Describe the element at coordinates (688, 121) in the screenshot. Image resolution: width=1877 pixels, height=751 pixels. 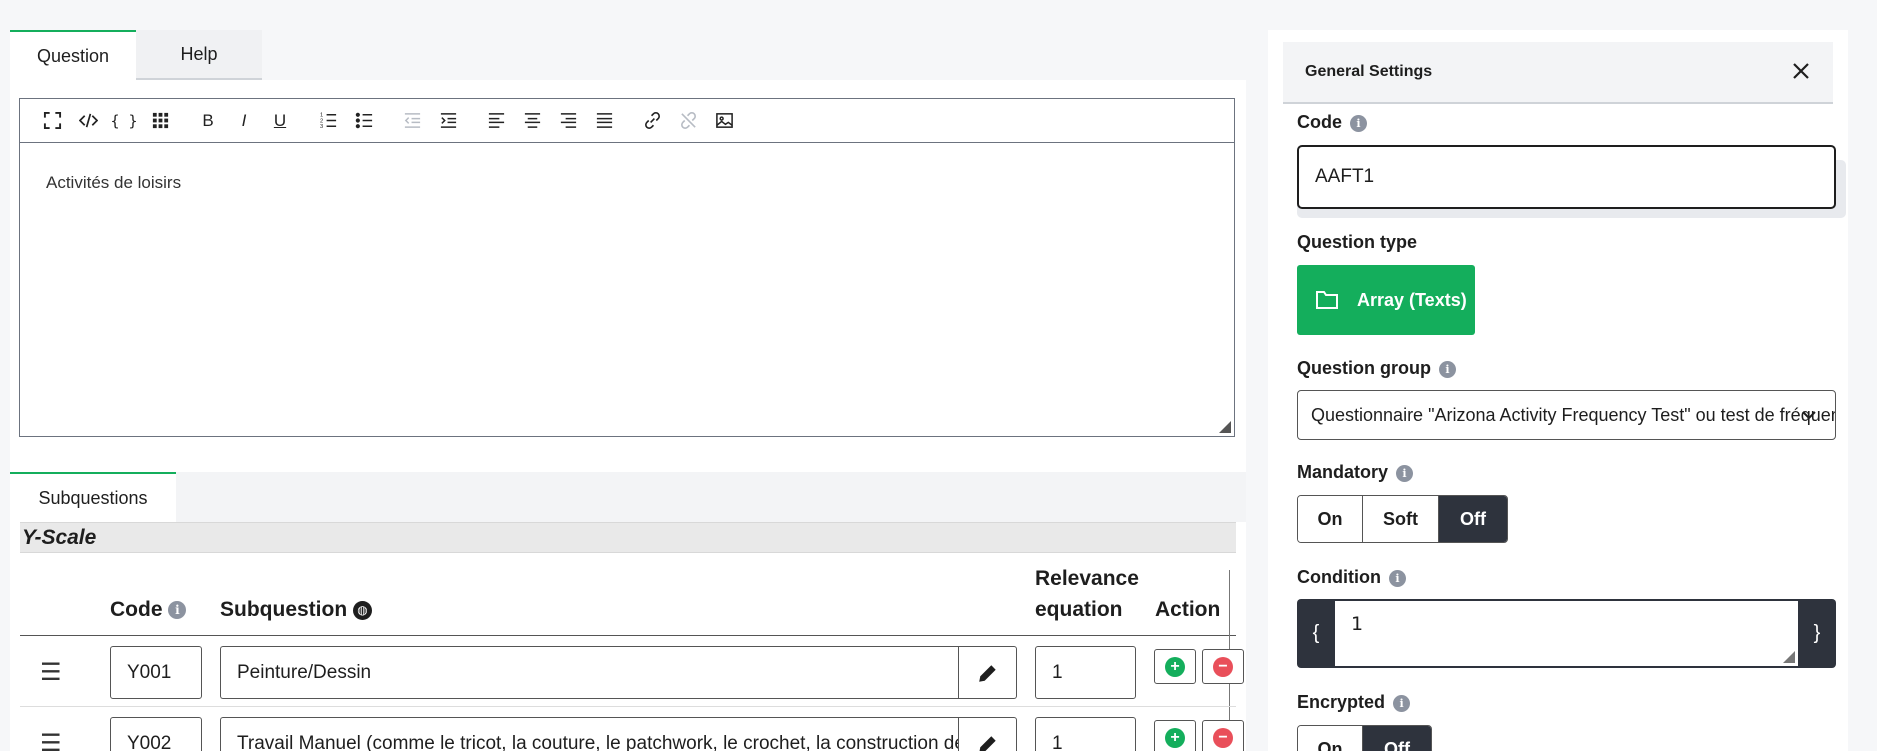
I see `unlink-icon` at that location.